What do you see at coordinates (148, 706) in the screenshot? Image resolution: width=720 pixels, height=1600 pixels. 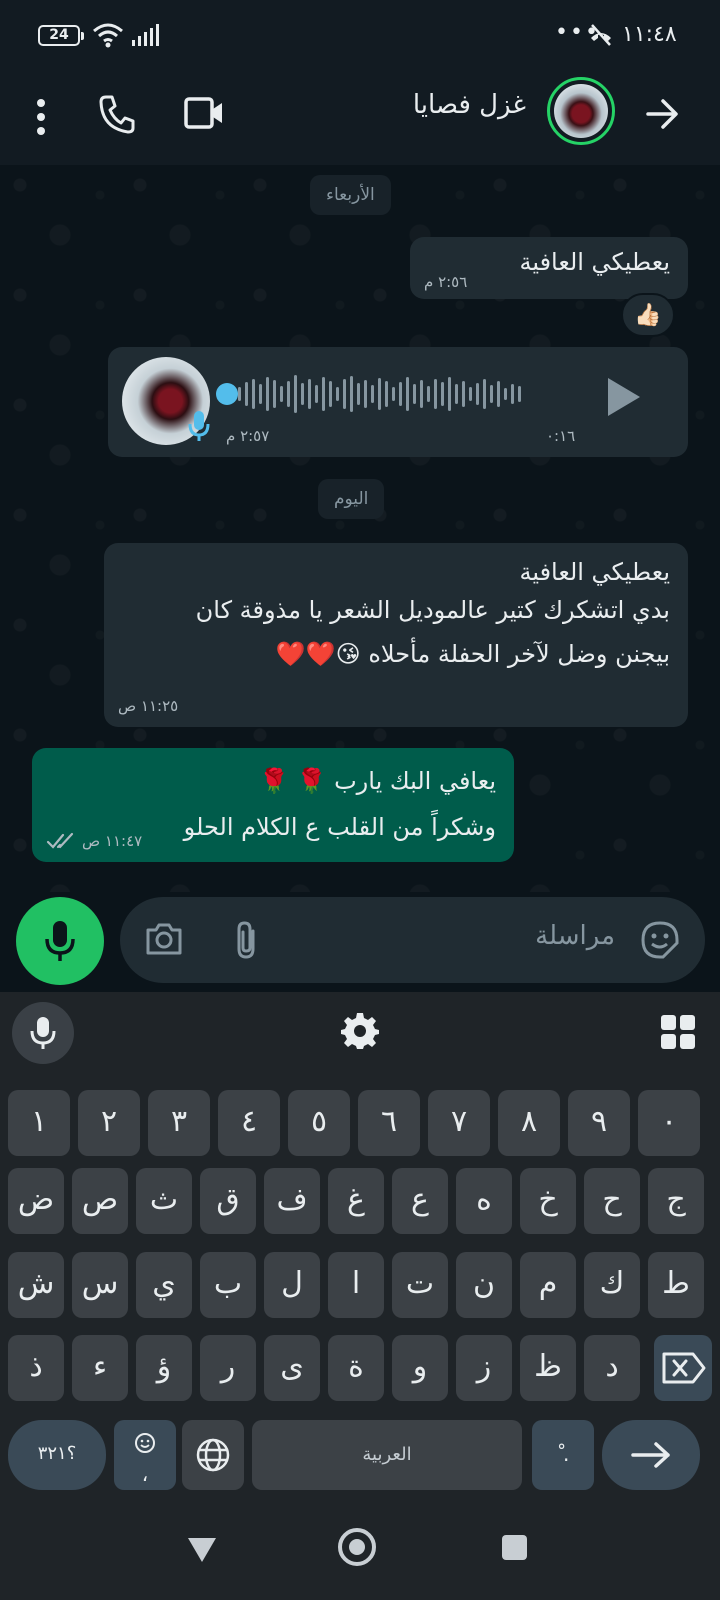 I see `message-time: ١١:٢٥ ص` at bounding box center [148, 706].